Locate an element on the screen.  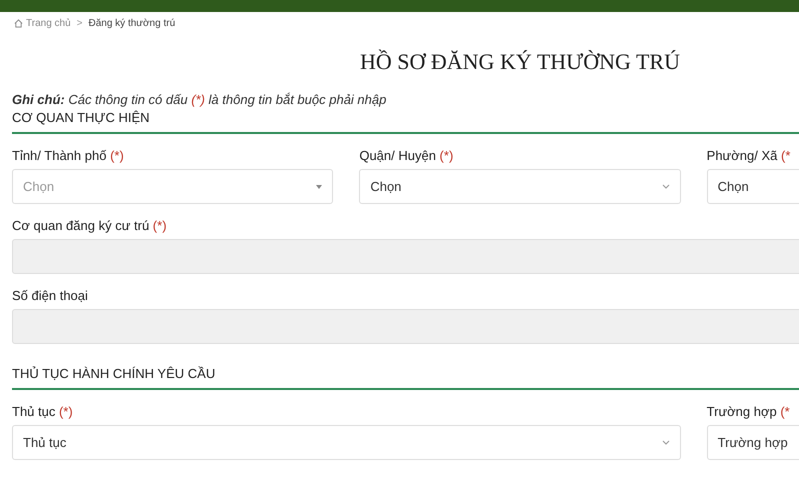
field-label: Quận/ Huyện (*) is located at coordinates (406, 156).